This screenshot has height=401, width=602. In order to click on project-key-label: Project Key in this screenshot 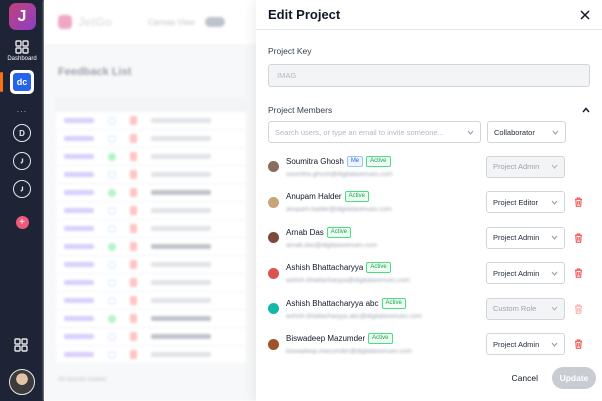, I will do `click(290, 51)`.